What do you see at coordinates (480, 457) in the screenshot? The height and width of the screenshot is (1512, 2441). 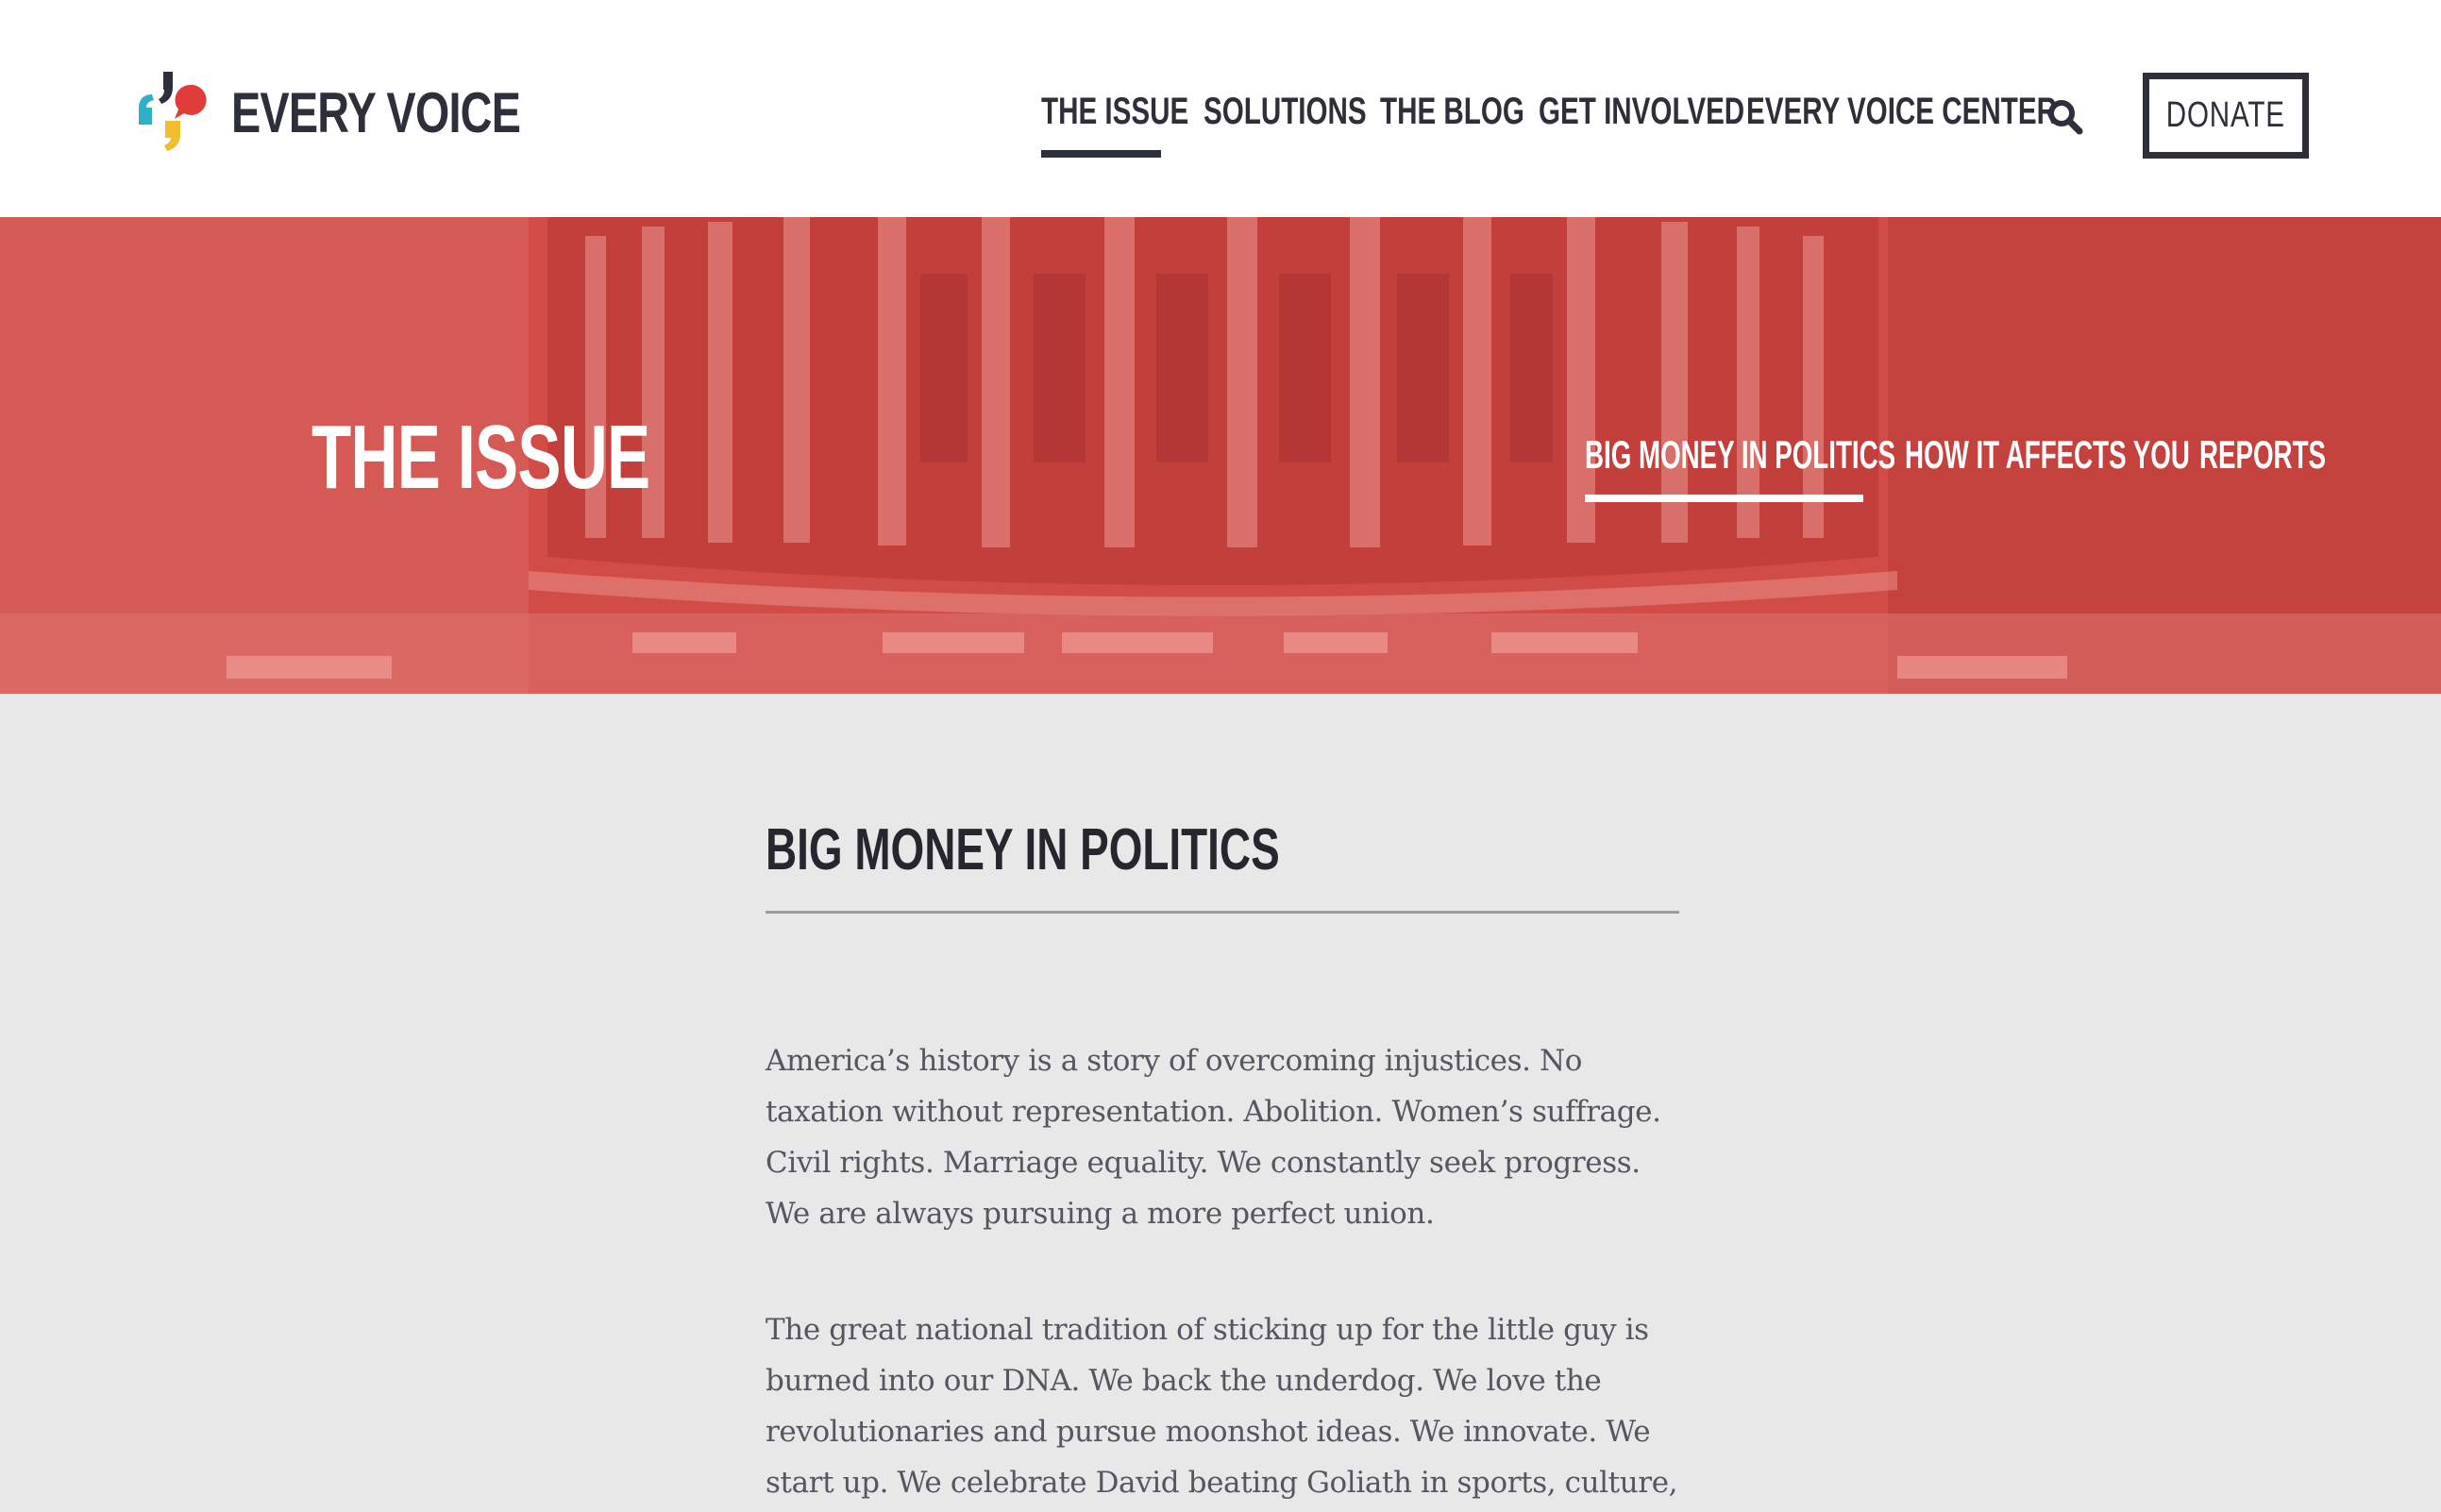 I see `hero-title: THE ISSUE` at bounding box center [480, 457].